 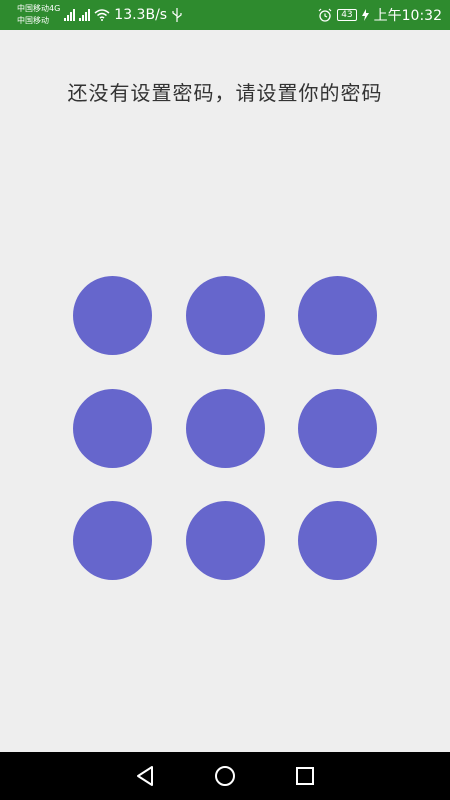 What do you see at coordinates (407, 16) in the screenshot?
I see `clock: 上午10:32` at bounding box center [407, 16].